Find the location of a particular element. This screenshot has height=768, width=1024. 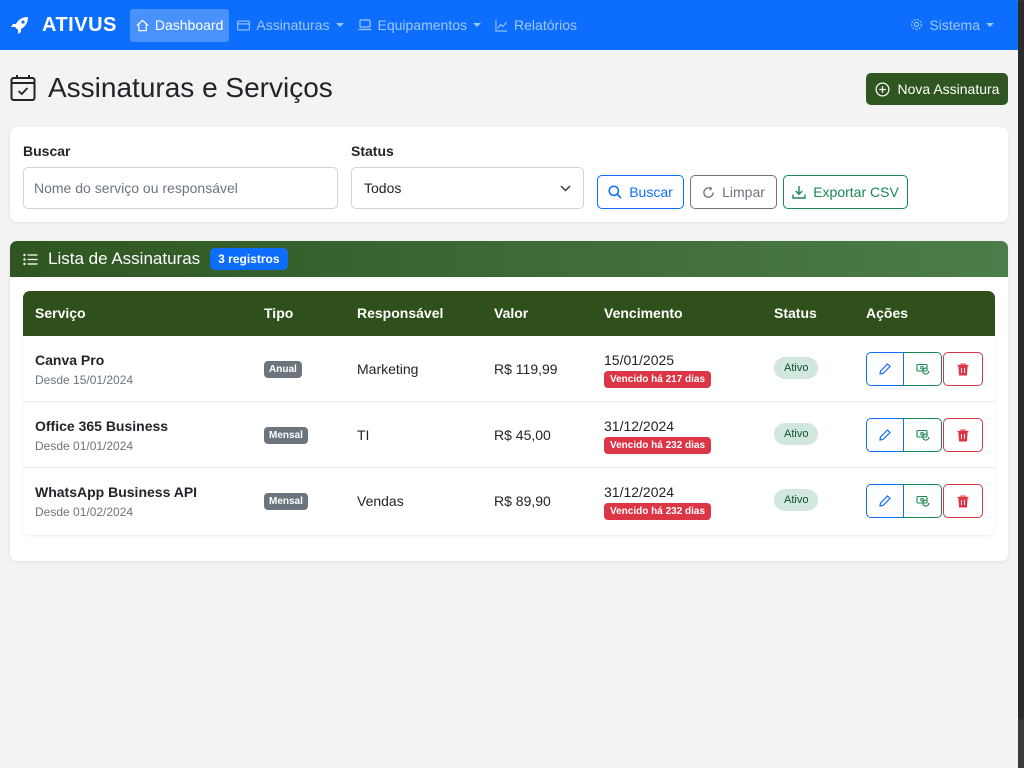

list-header: Lista de Assinaturas 3 registros is located at coordinates (509, 259).